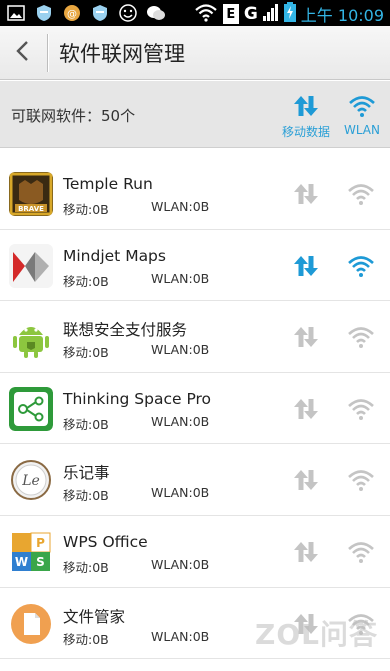  Describe the element at coordinates (108, 184) in the screenshot. I see `app-name: Temple Run` at that location.